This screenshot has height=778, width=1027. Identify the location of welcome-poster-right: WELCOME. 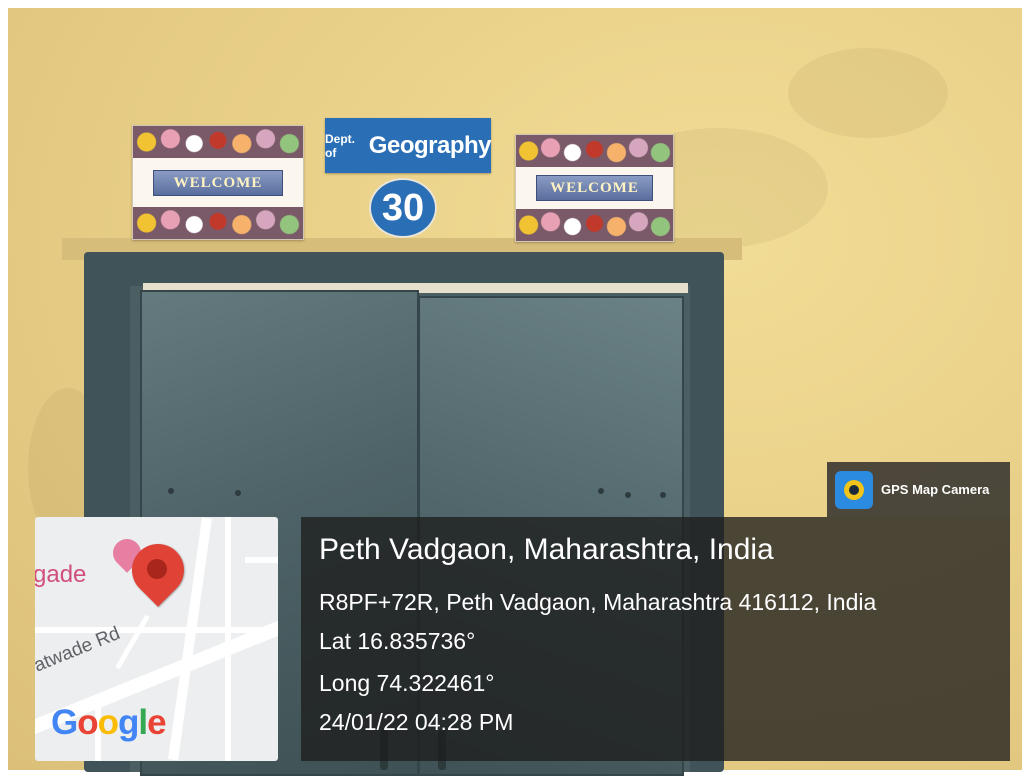
(594, 188).